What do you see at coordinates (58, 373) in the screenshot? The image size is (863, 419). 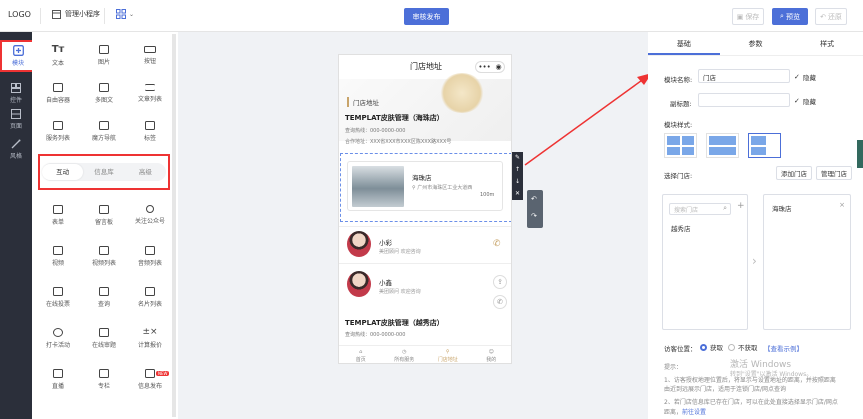 I see `tv-icon` at bounding box center [58, 373].